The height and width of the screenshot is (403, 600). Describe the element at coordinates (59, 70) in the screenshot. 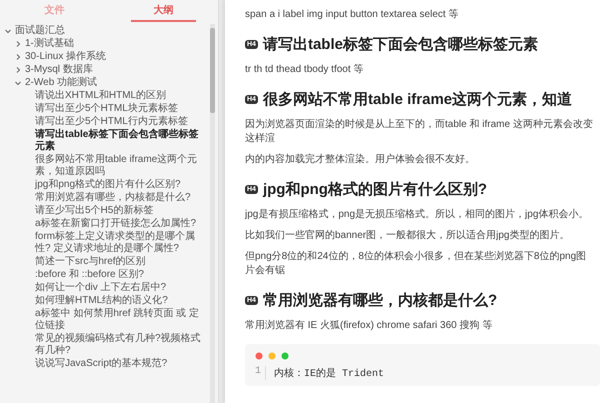

I see `outline-item: 3-Mysql 数据库` at that location.